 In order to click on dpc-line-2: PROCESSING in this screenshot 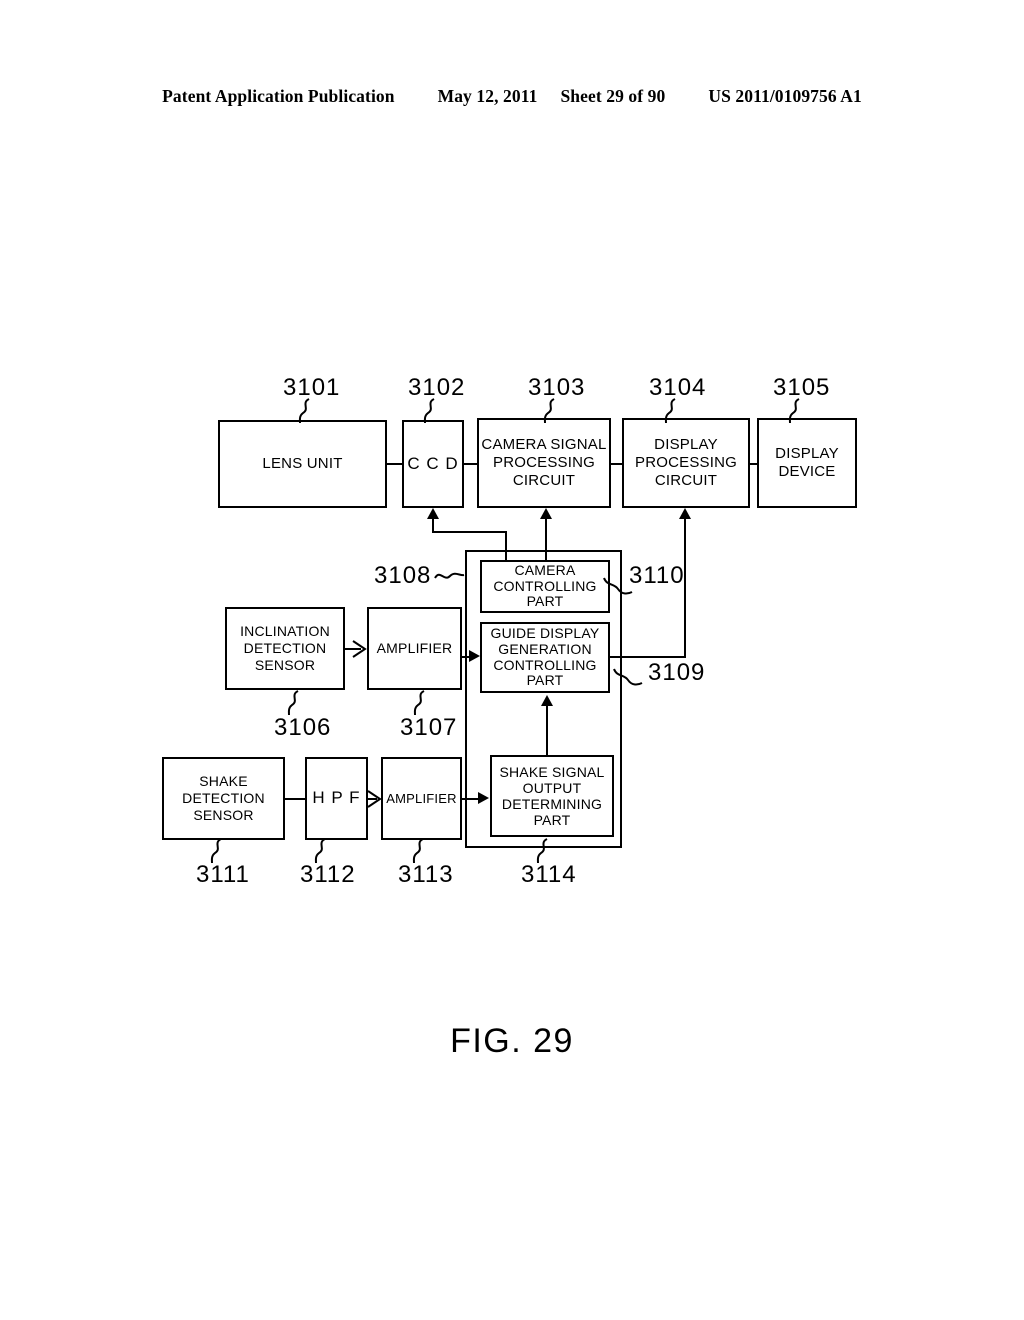, I will do `click(686, 462)`.